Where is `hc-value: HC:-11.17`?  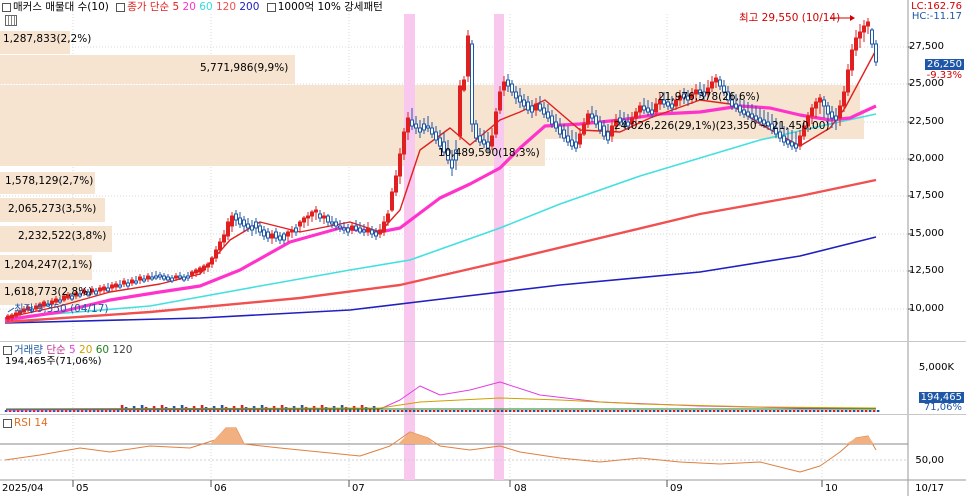
hc-value: HC:-11.17 is located at coordinates (936, 16).